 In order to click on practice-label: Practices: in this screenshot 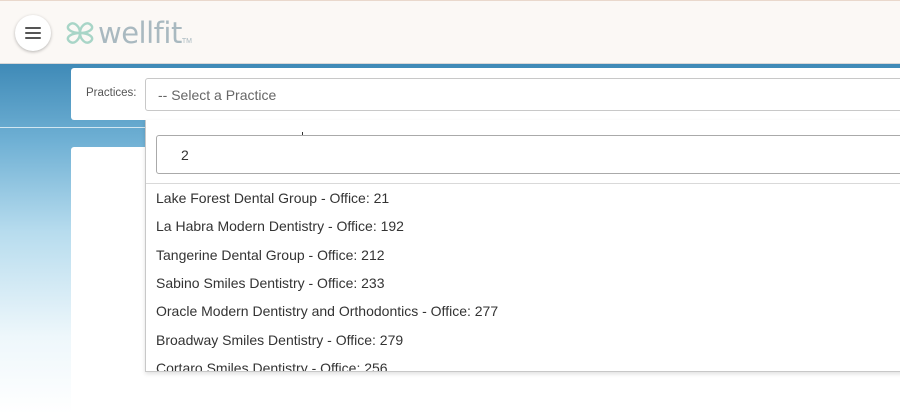, I will do `click(111, 93)`.